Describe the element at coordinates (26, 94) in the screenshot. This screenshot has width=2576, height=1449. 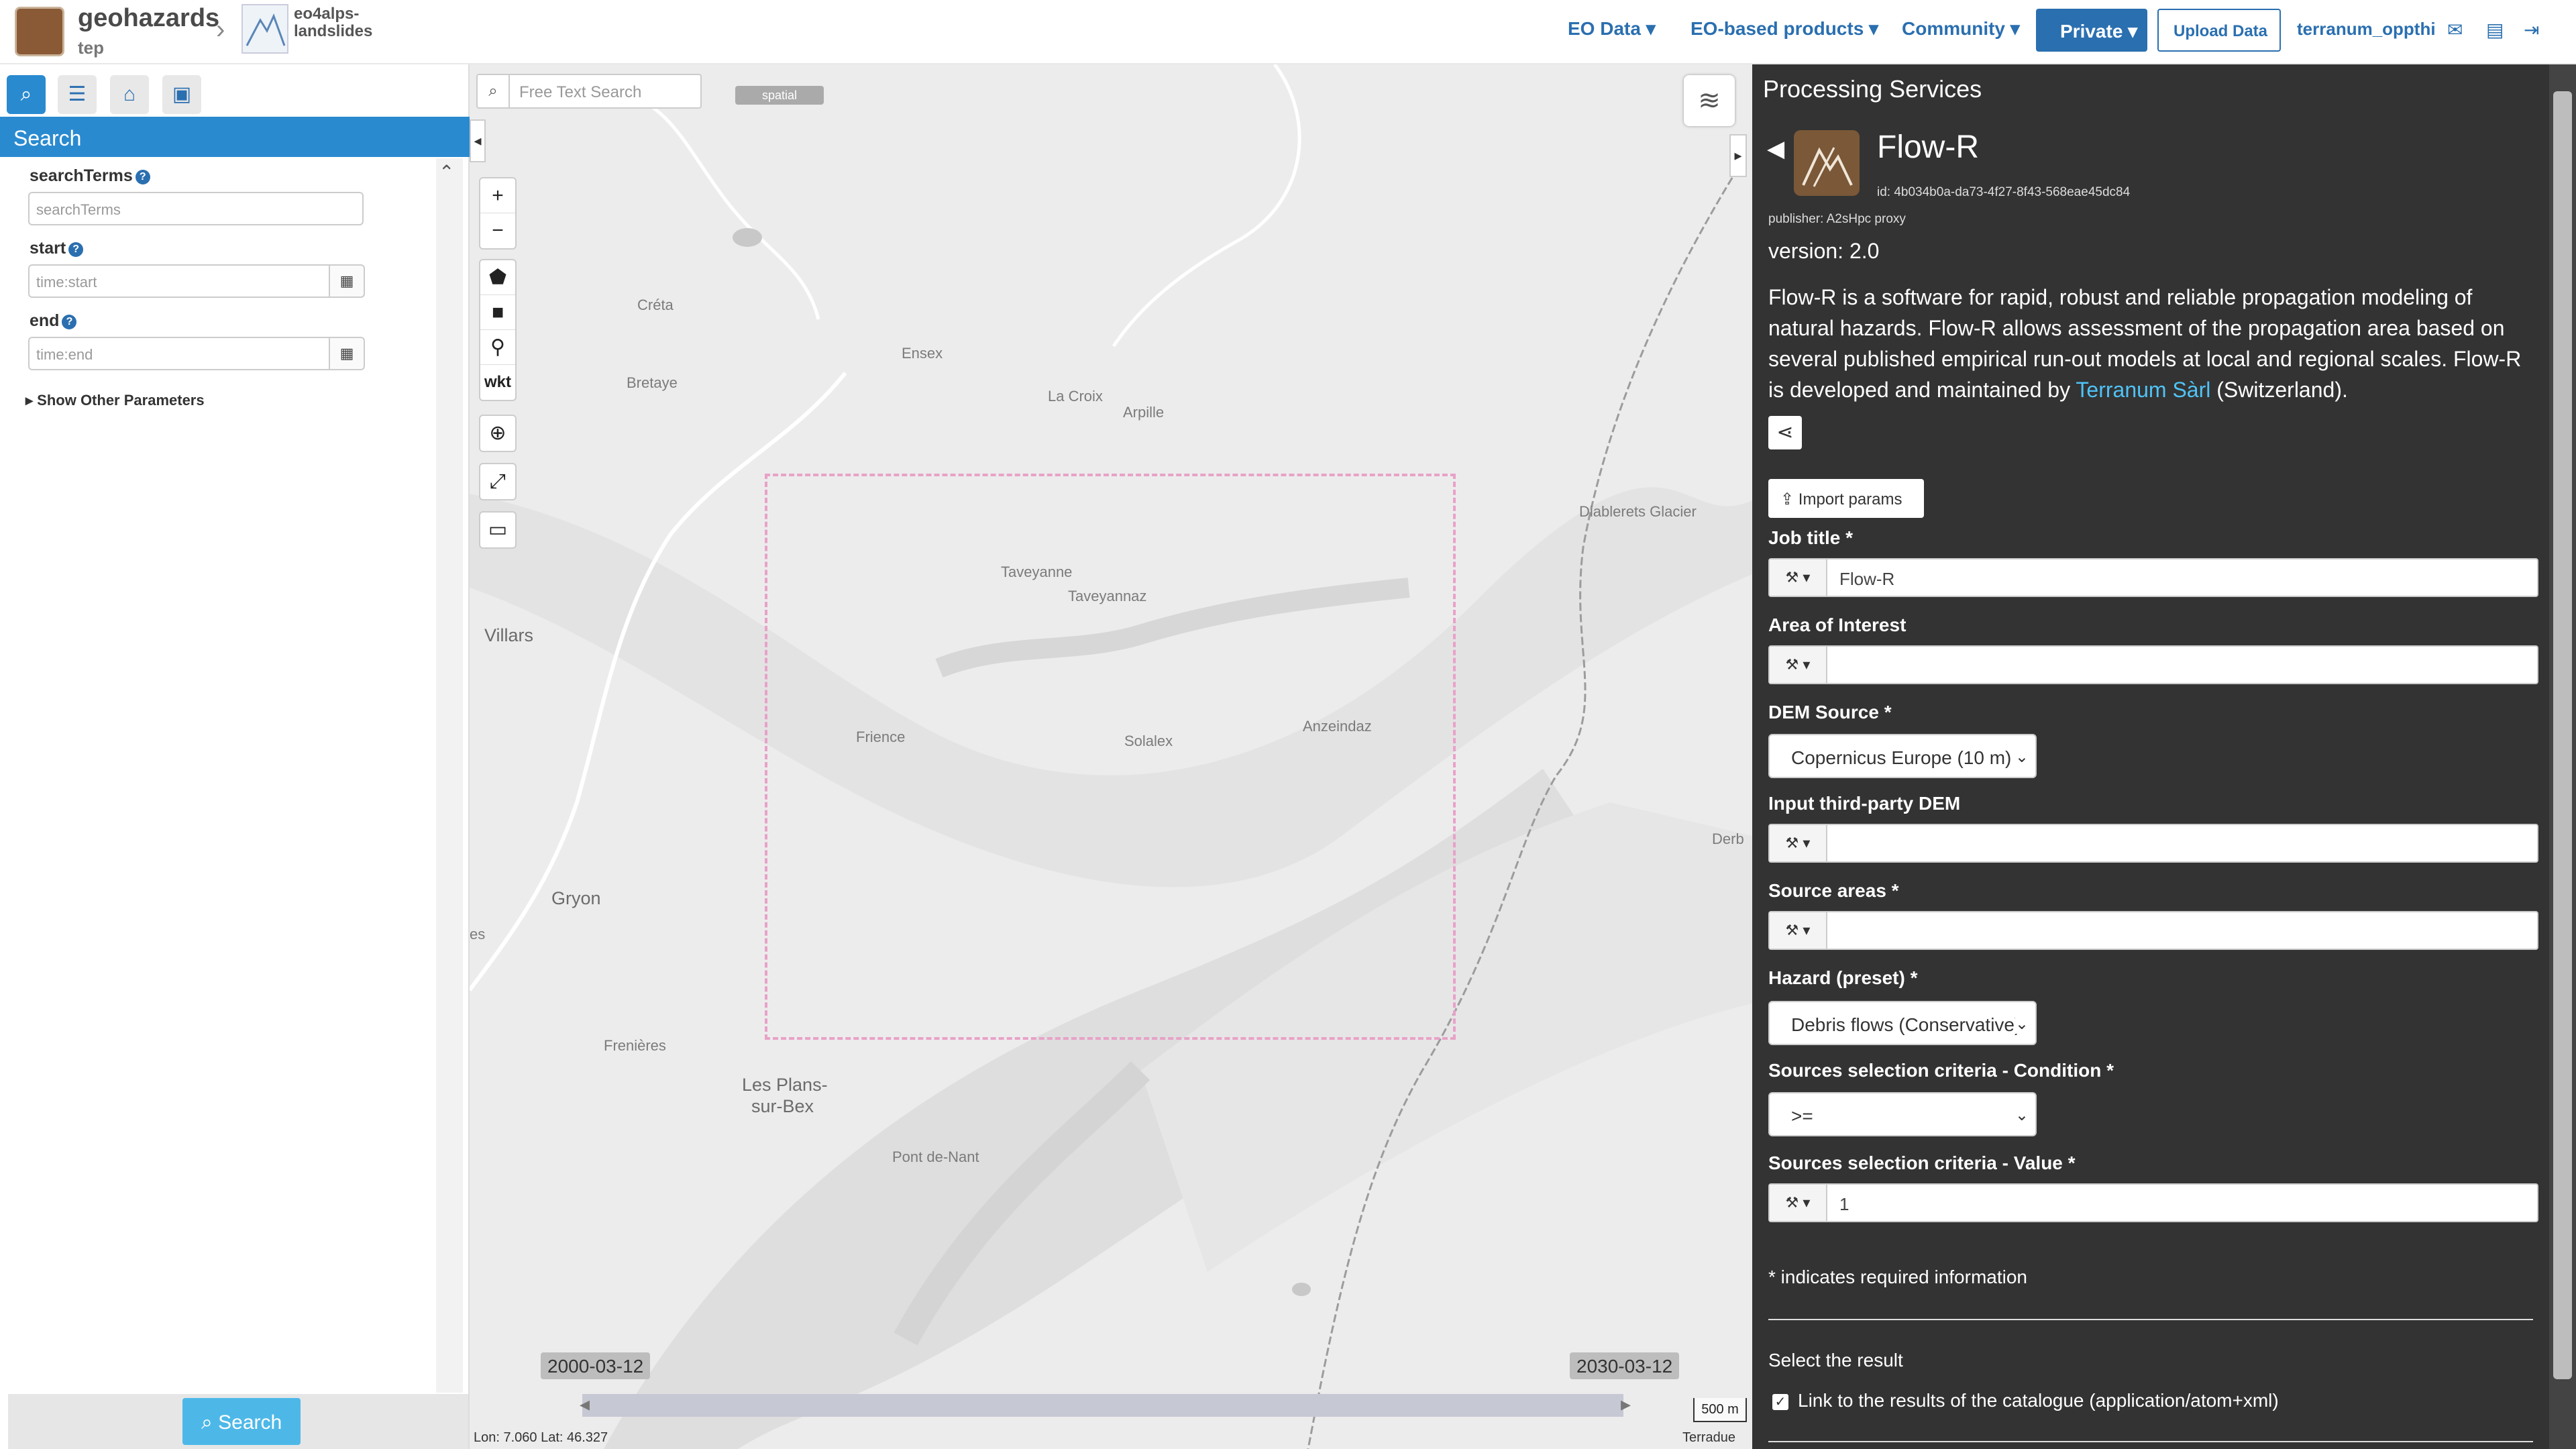
I see `tab-search: ⌕` at that location.